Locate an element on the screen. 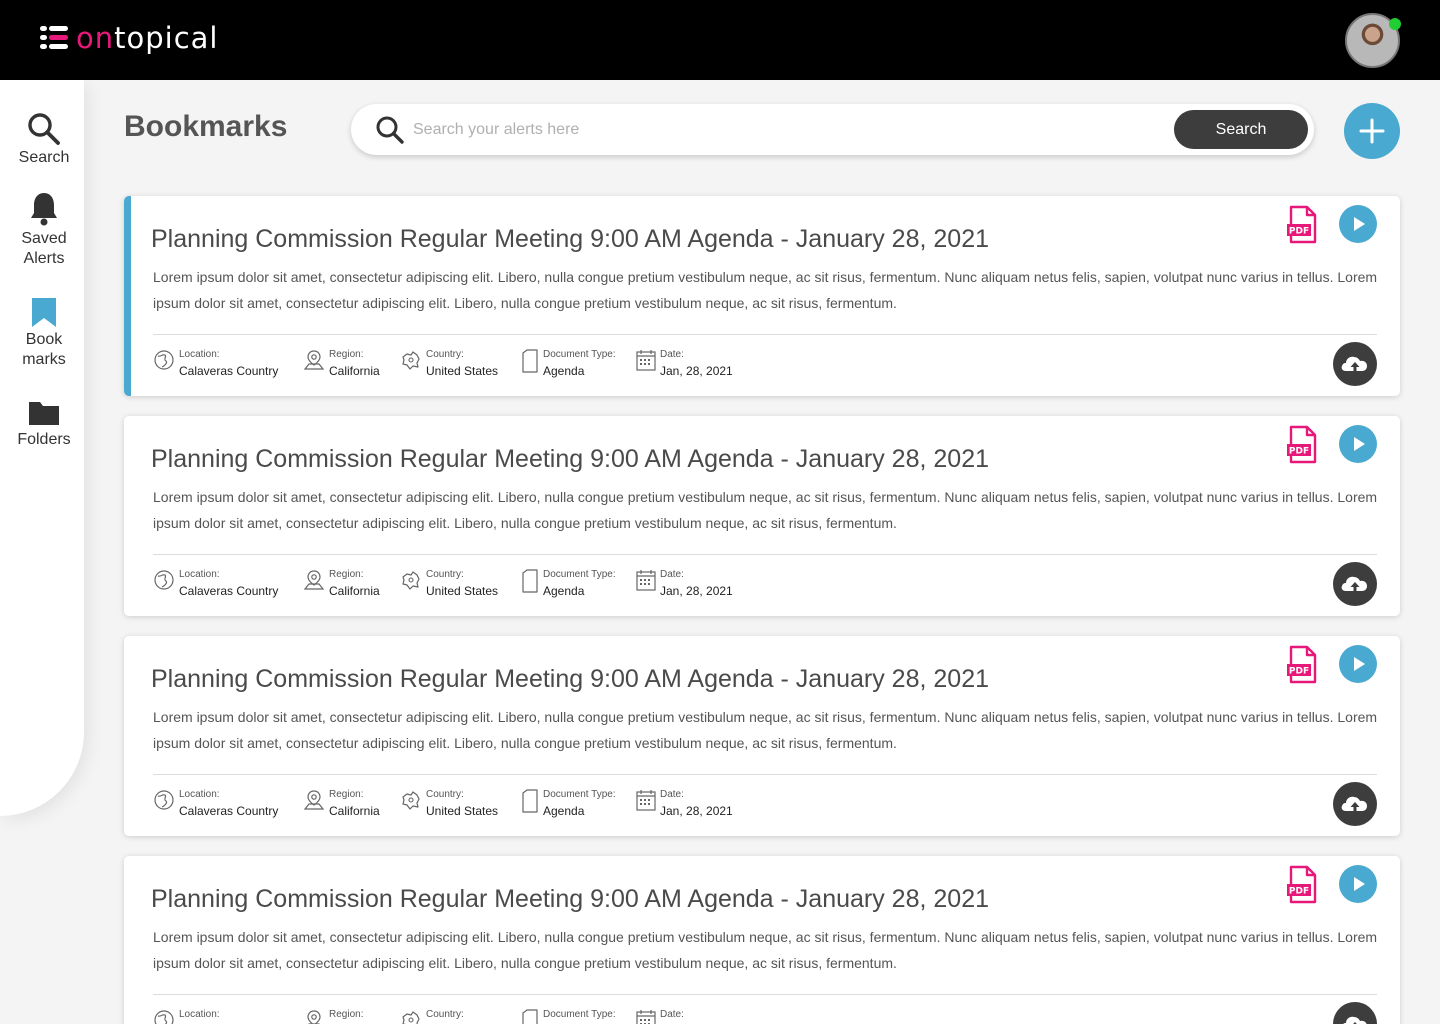 Image resolution: width=1440 pixels, height=1024 pixels. add-button is located at coordinates (1372, 131).